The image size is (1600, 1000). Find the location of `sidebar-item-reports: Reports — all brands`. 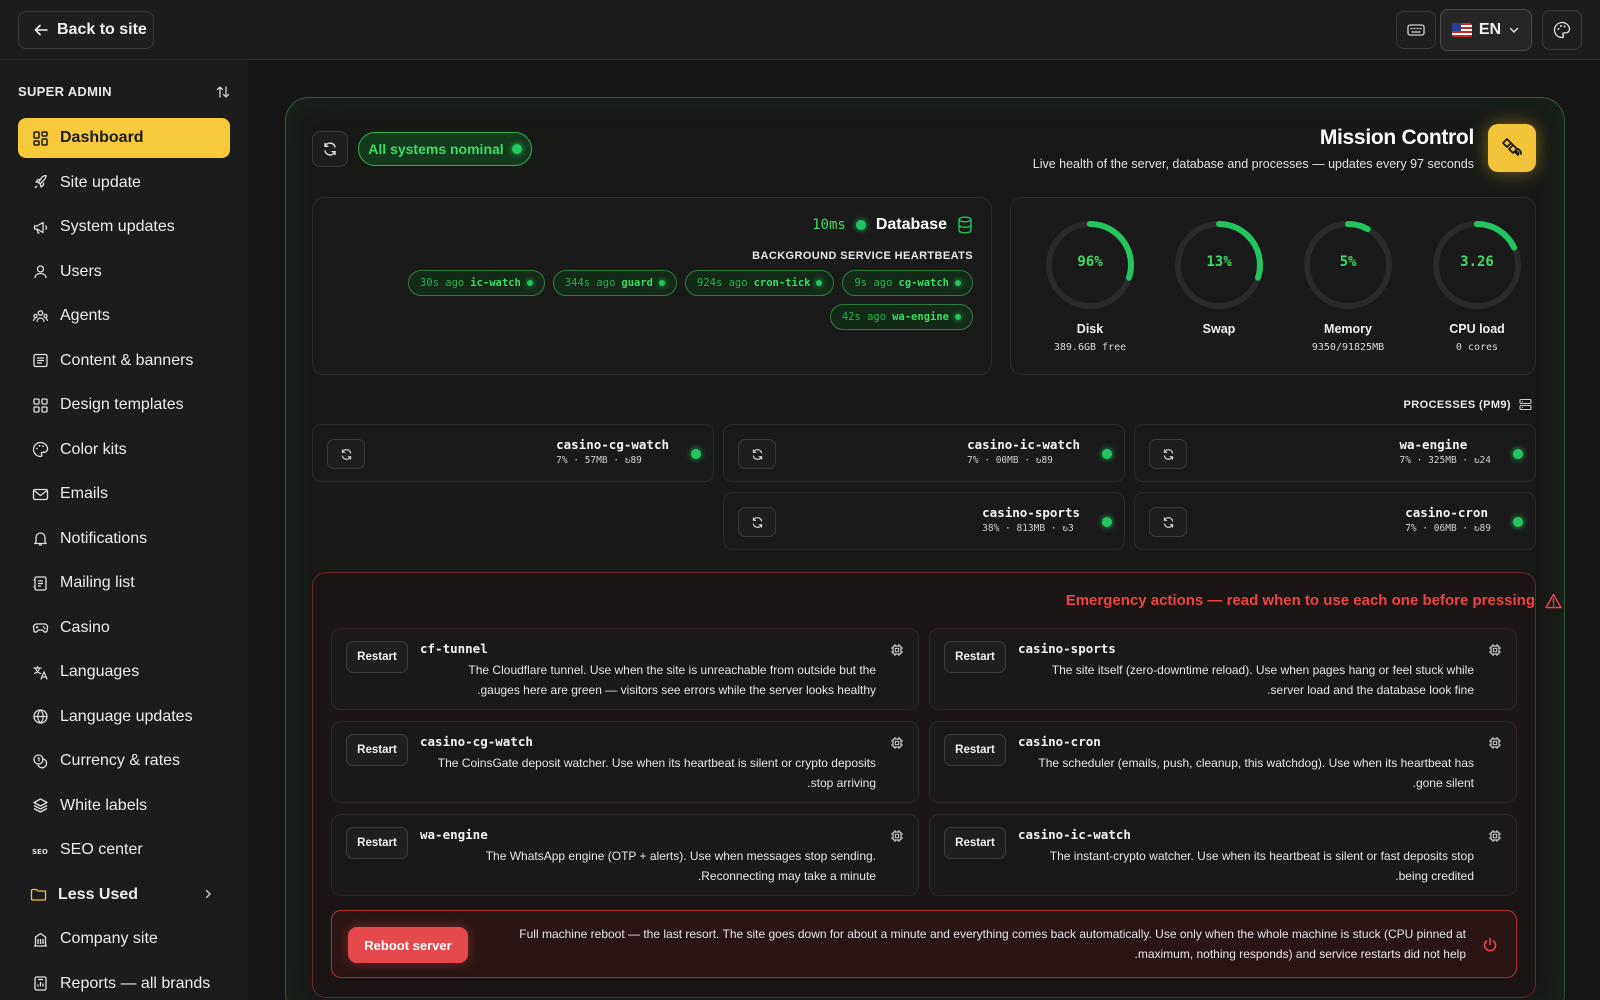

sidebar-item-reports: Reports — all brands is located at coordinates (124, 982).